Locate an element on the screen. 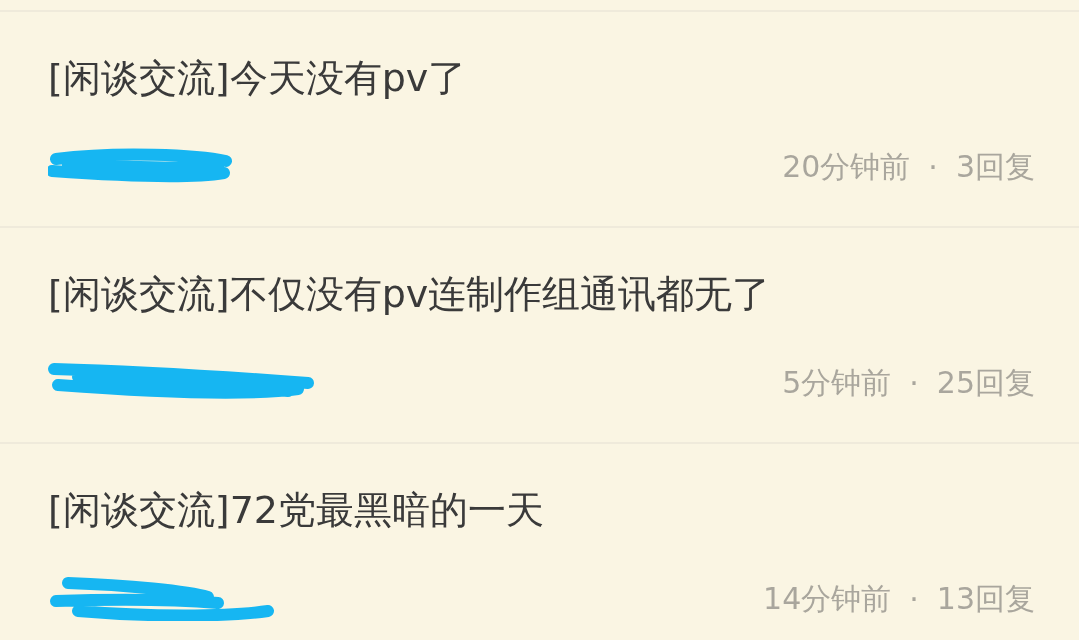  post-time: 20分钟前 is located at coordinates (846, 166).